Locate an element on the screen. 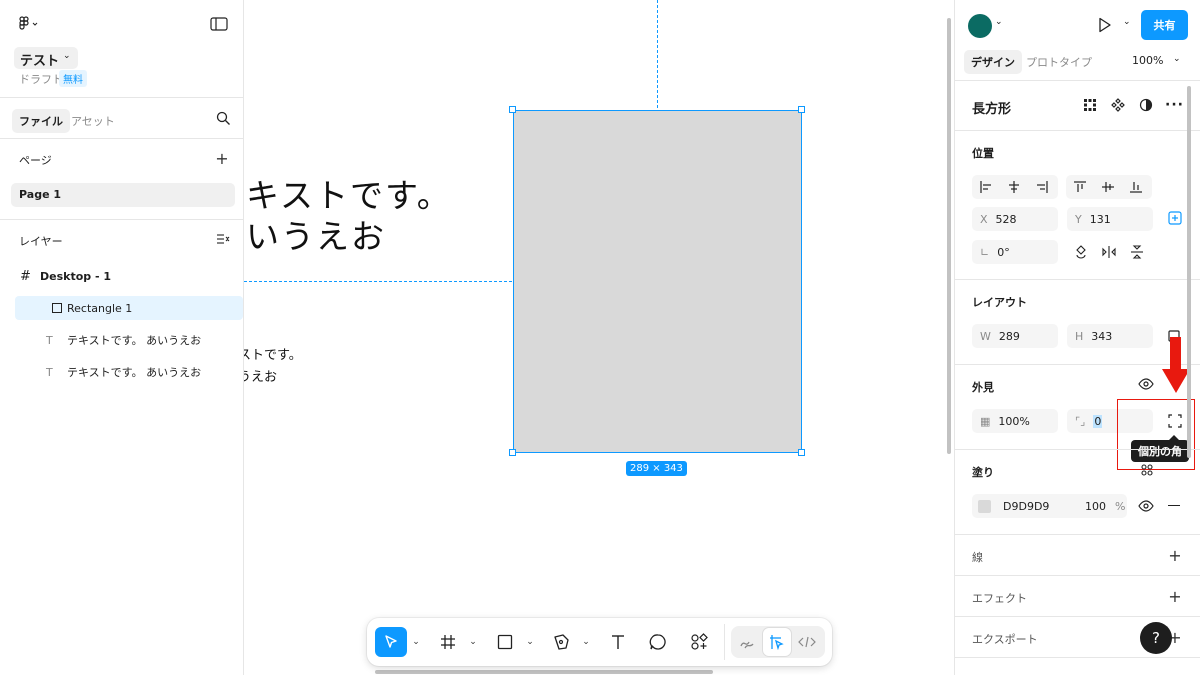 This screenshot has height=675, width=1200. layer-rectangle: Rectangle 1 is located at coordinates (129, 308).